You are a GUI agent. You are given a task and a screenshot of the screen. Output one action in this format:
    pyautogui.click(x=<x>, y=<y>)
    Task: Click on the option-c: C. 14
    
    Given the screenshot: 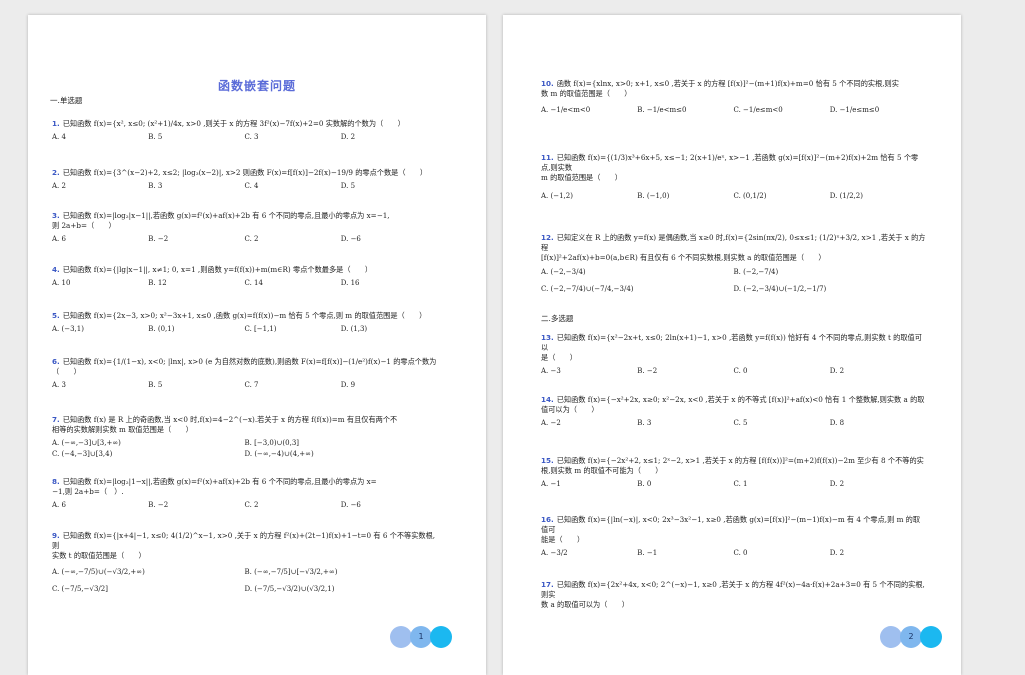 What is the action you would take?
    pyautogui.click(x=253, y=283)
    